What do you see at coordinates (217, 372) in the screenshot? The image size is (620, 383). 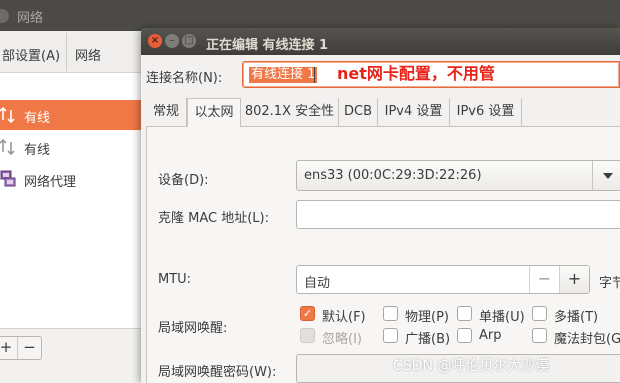 I see `wol-password-label: 局域网唤醒密码(W):` at bounding box center [217, 372].